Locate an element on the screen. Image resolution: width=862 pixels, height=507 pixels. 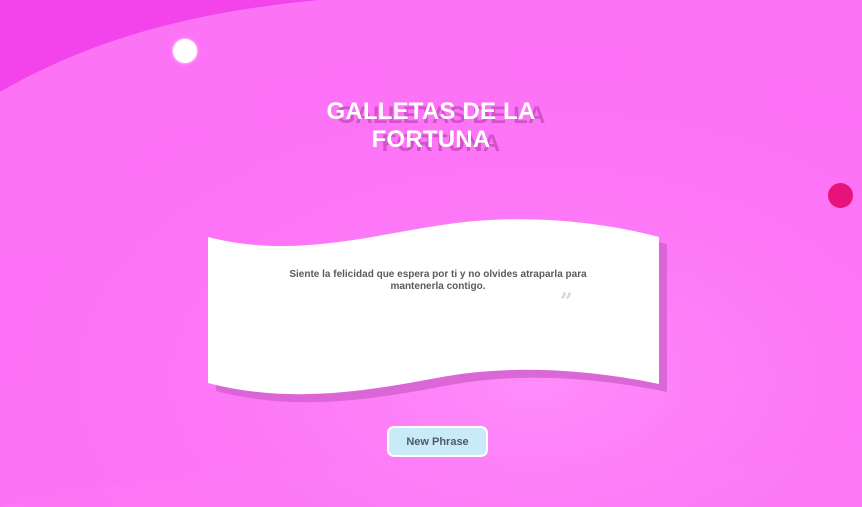
closing-quote-icon: ” is located at coordinates (566, 302).